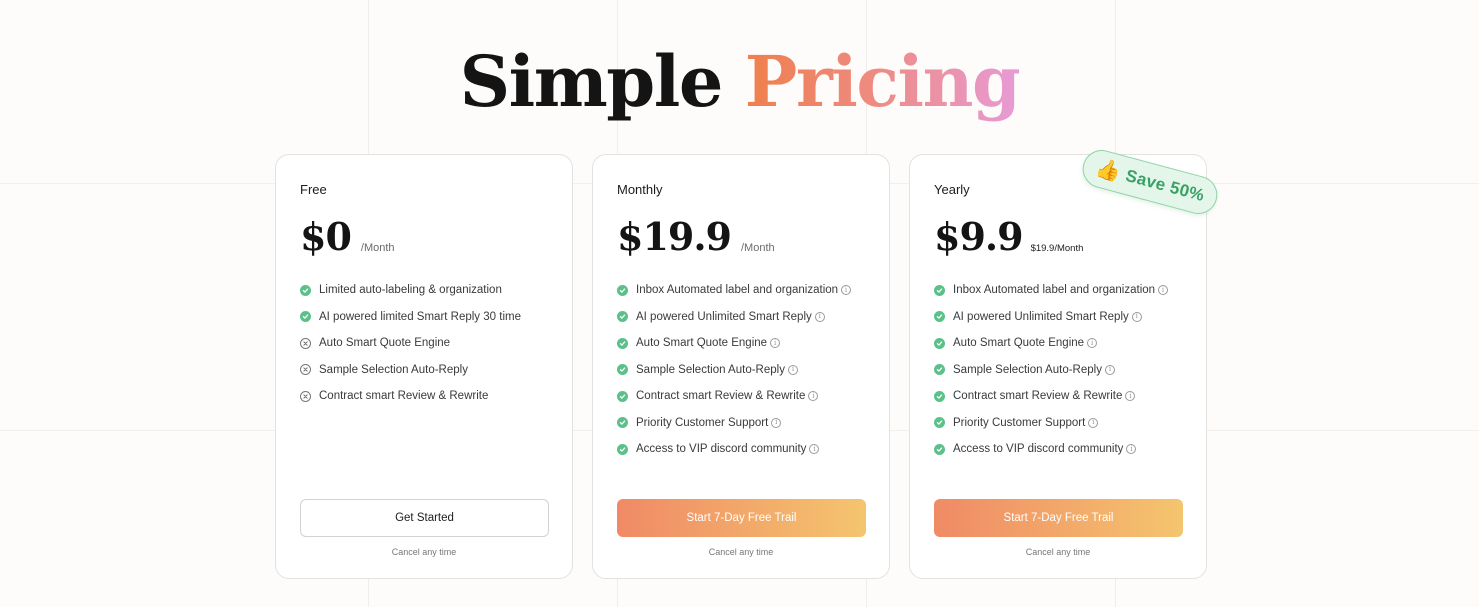 This screenshot has height=607, width=1479. I want to click on feature-item: Auto Smart Quote Engine, so click(410, 343).